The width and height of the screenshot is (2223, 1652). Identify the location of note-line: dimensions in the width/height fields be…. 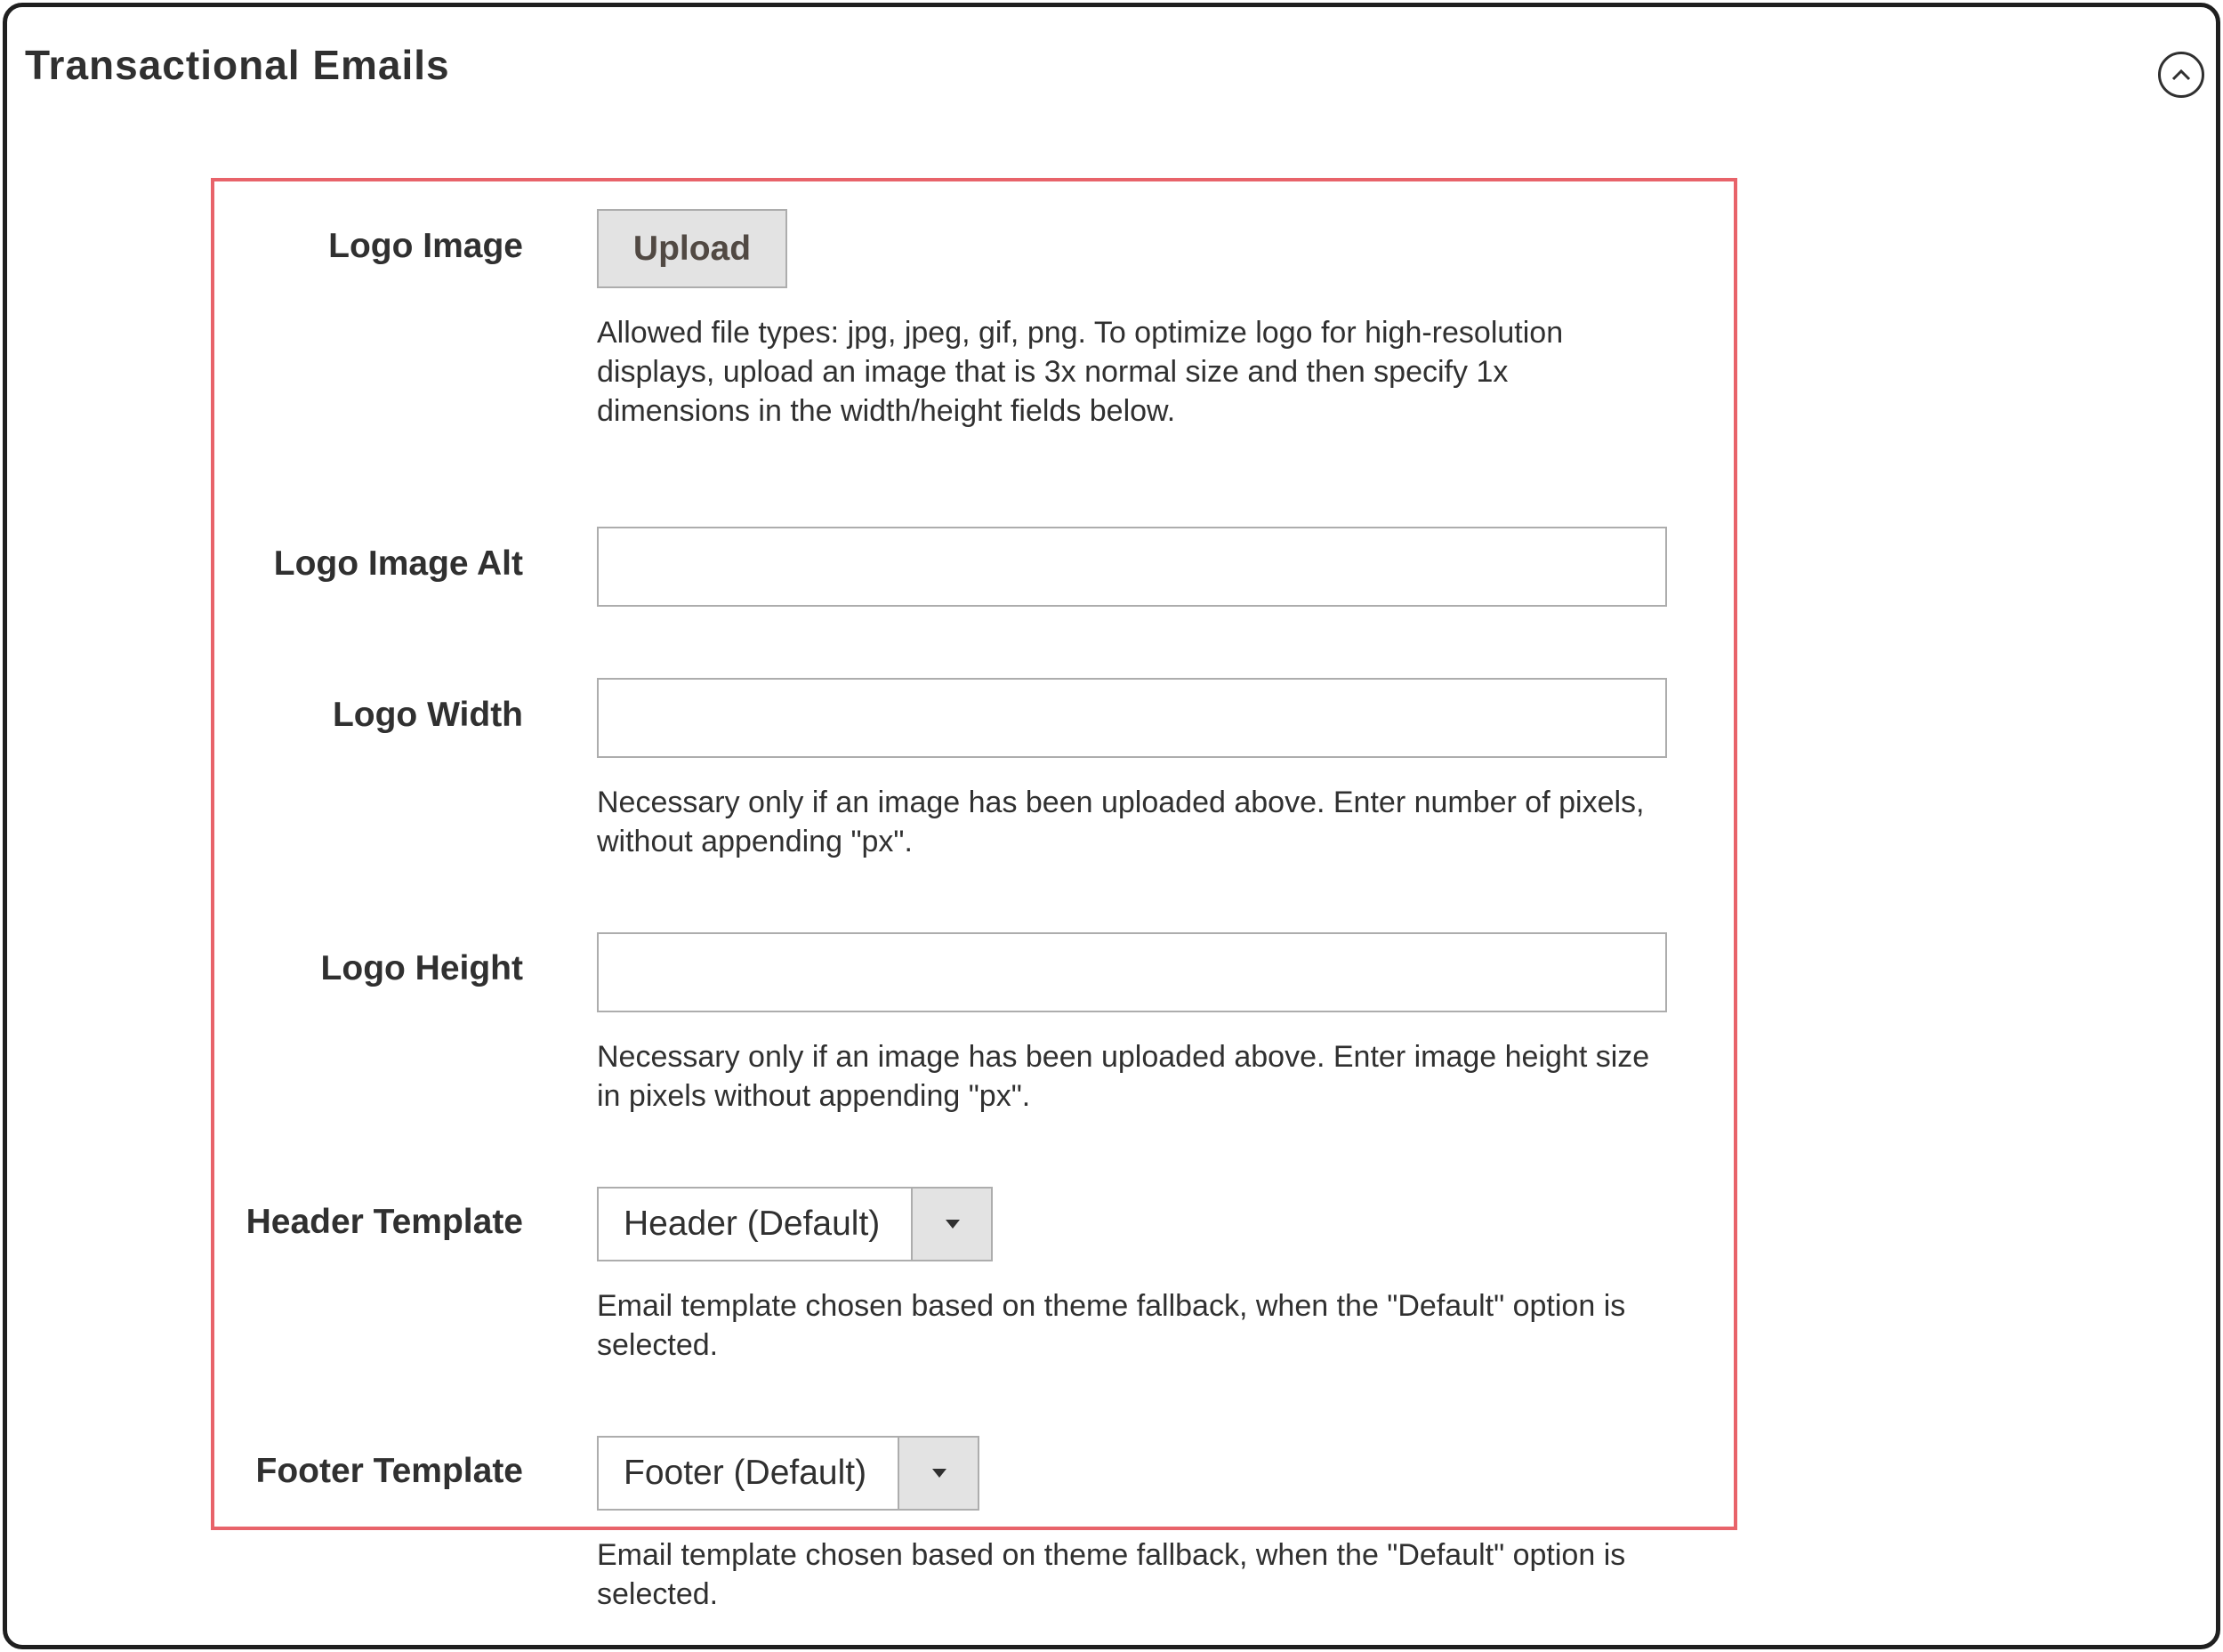
(887, 411).